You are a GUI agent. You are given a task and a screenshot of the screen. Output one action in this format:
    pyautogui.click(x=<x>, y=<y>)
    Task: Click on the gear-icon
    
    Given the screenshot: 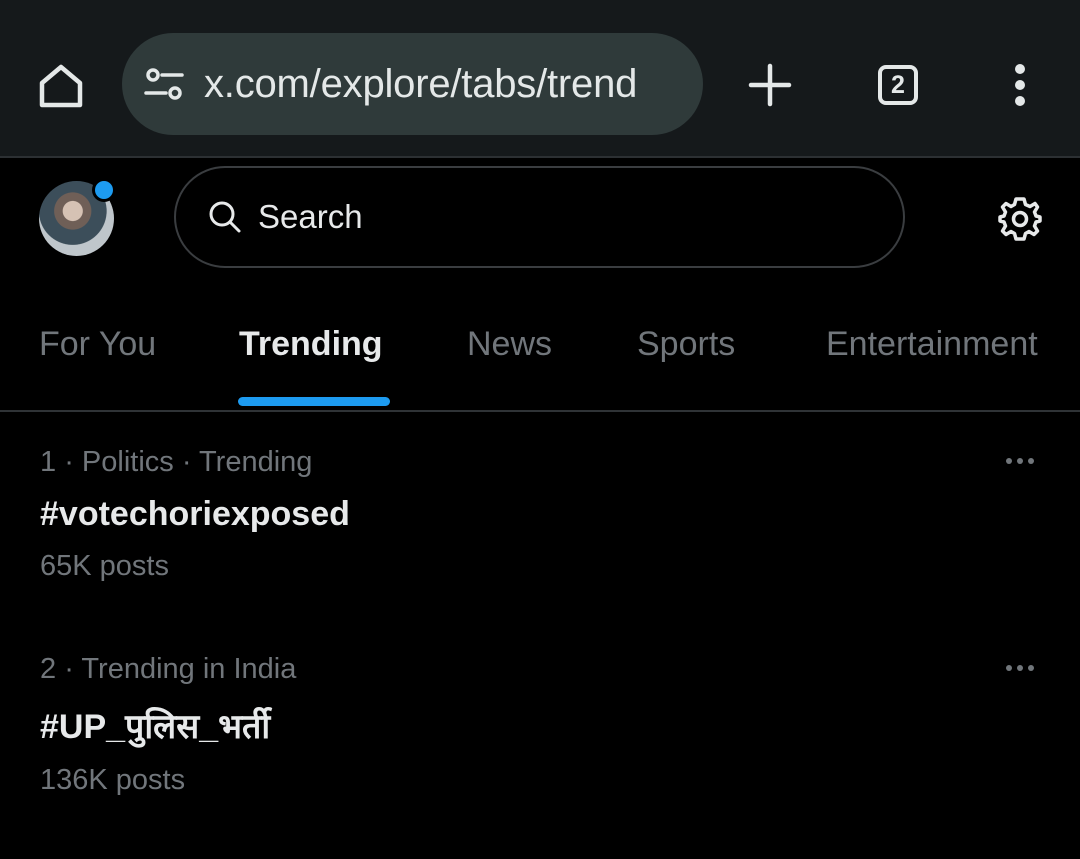 What is the action you would take?
    pyautogui.click(x=1020, y=219)
    